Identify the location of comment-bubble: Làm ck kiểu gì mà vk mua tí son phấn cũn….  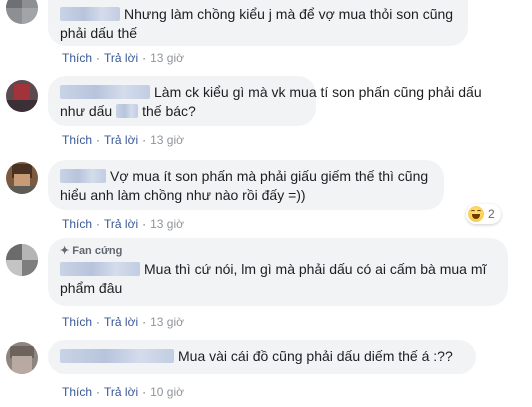
(265, 101).